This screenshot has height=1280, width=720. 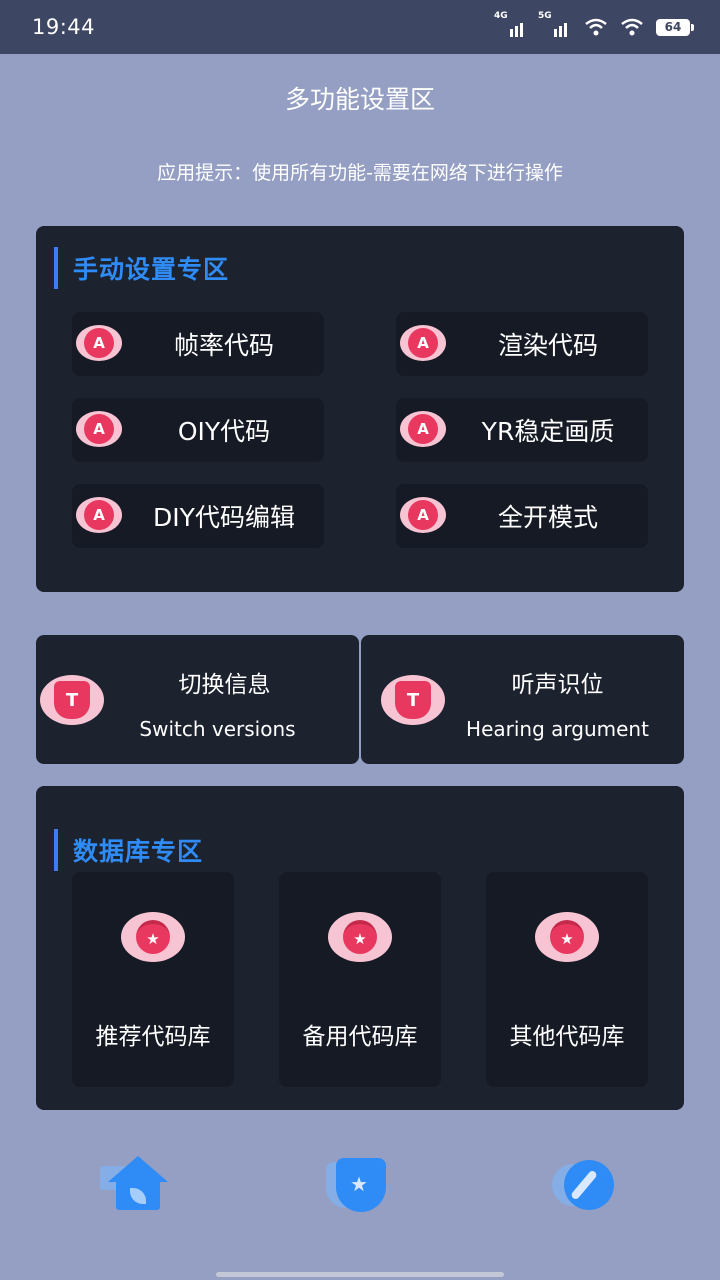 What do you see at coordinates (151, 269) in the screenshot?
I see `section-heading-text: 手动设置专区` at bounding box center [151, 269].